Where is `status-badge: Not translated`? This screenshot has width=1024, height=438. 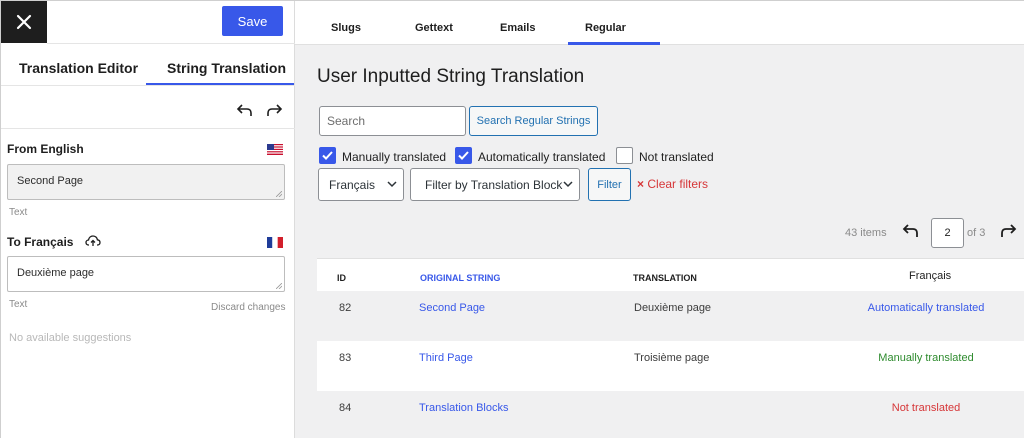 status-badge: Not translated is located at coordinates (926, 408).